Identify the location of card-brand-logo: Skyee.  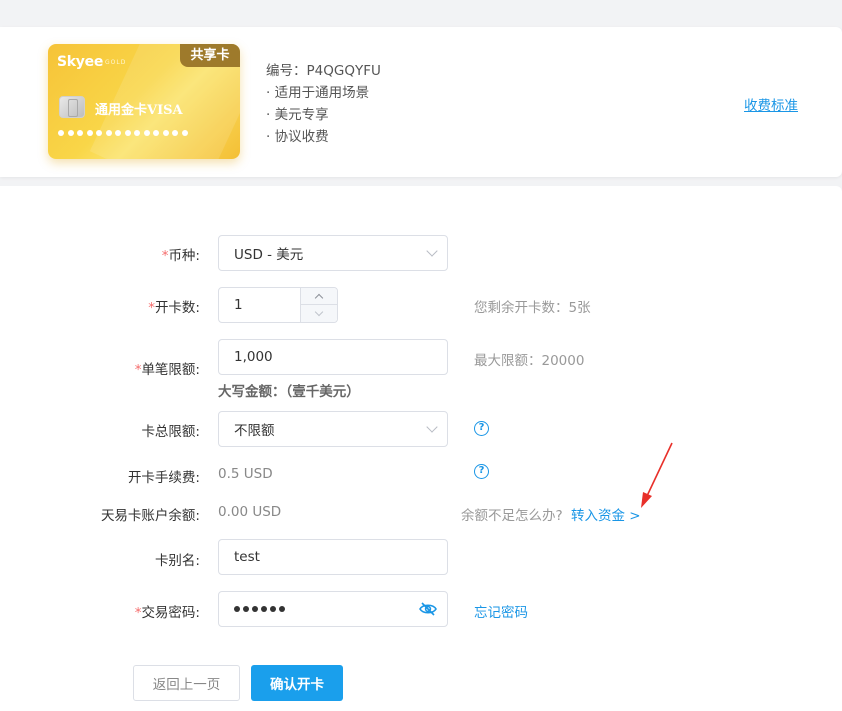
(80, 62).